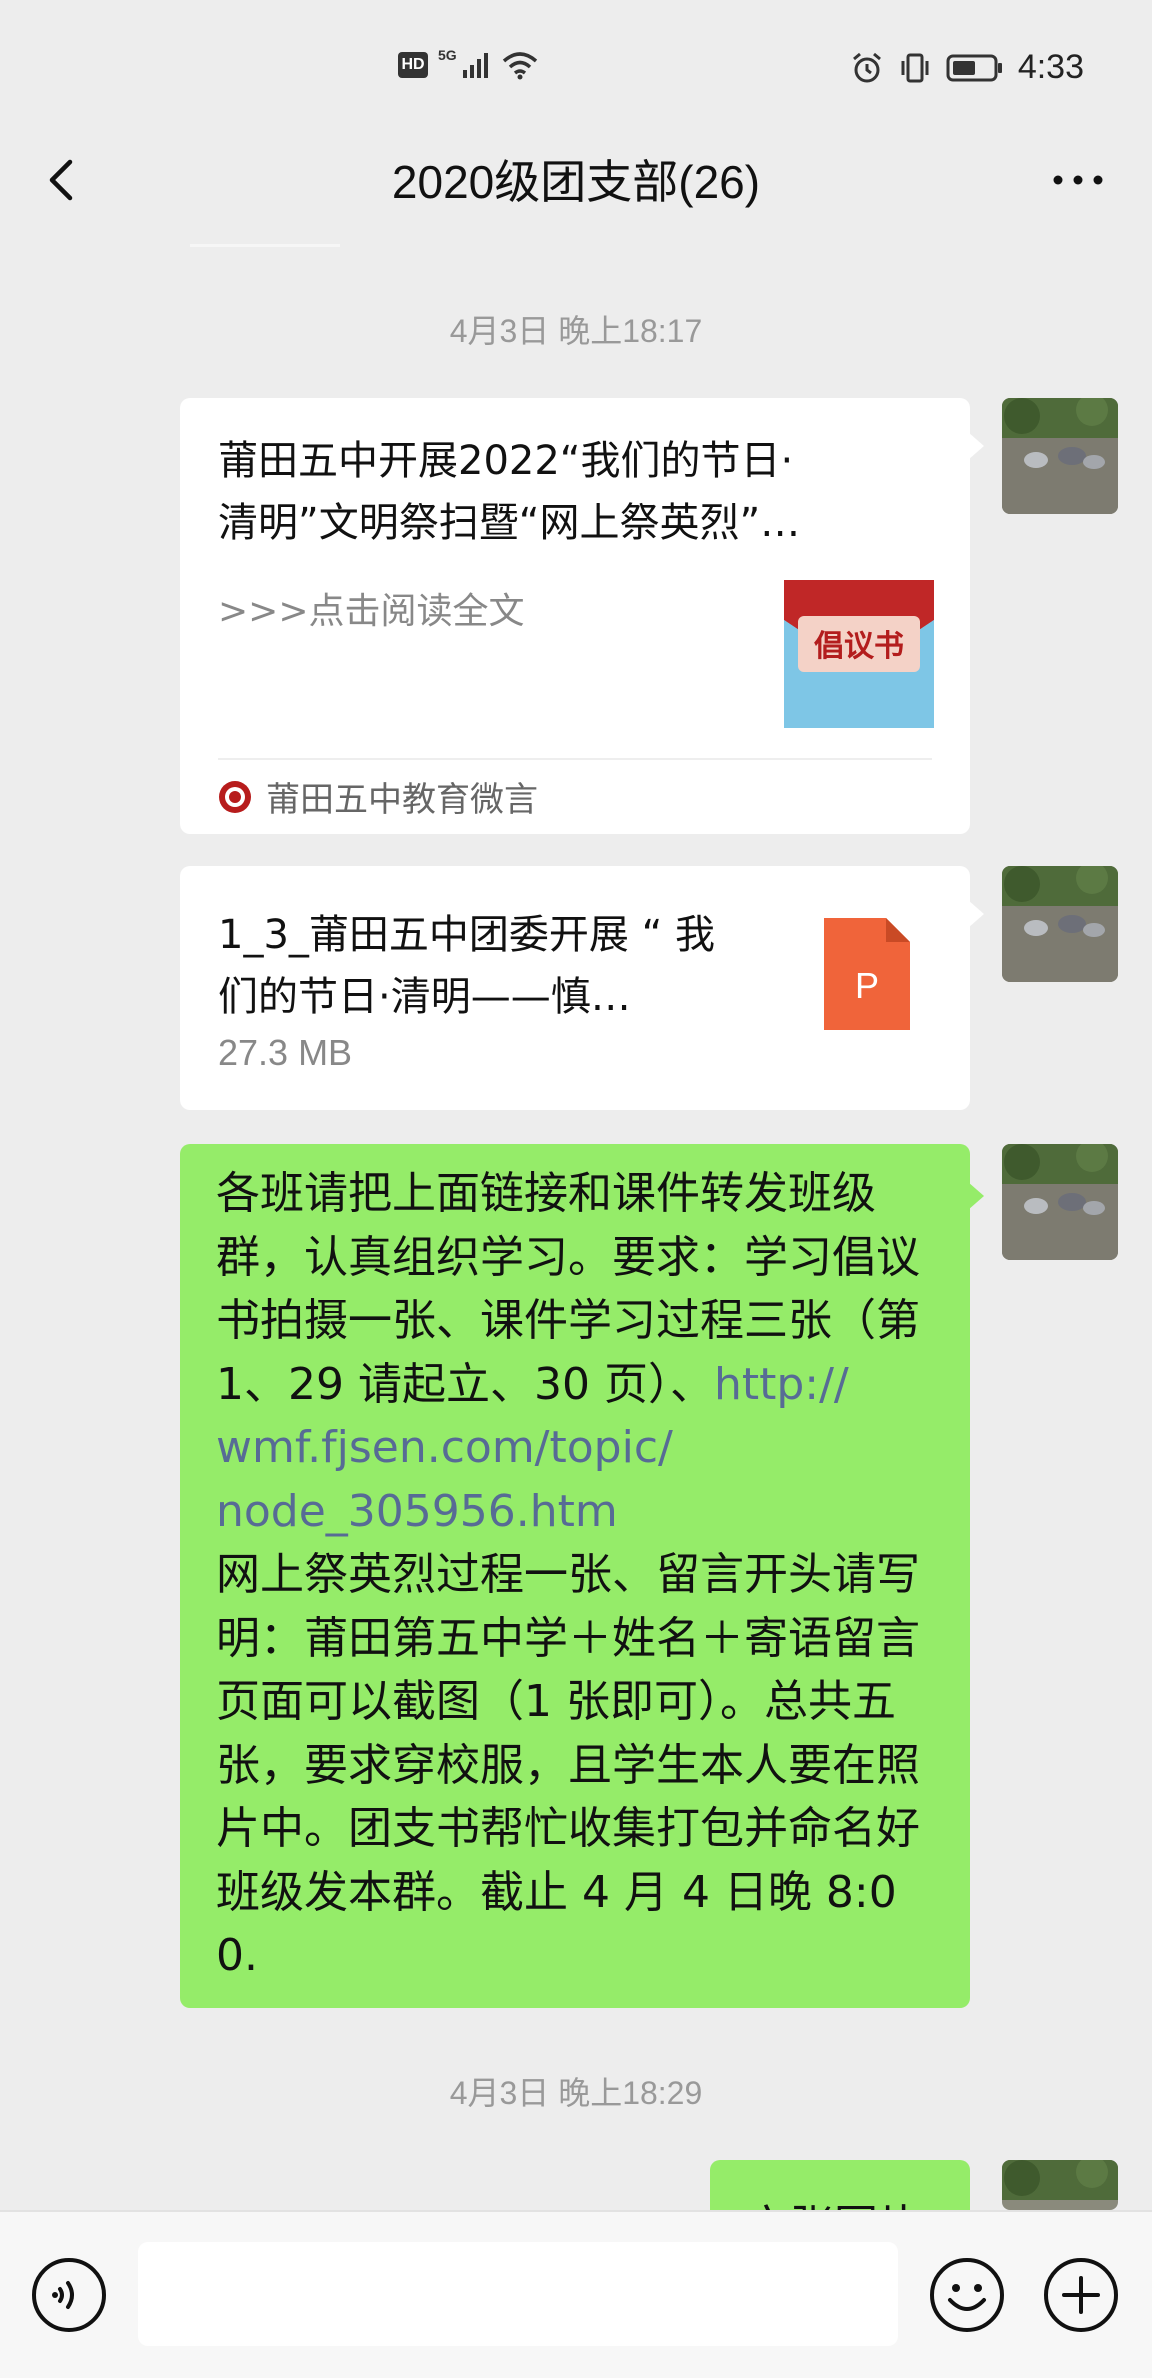 The width and height of the screenshot is (1152, 2378). I want to click on more-dots-icon, so click(1078, 180).